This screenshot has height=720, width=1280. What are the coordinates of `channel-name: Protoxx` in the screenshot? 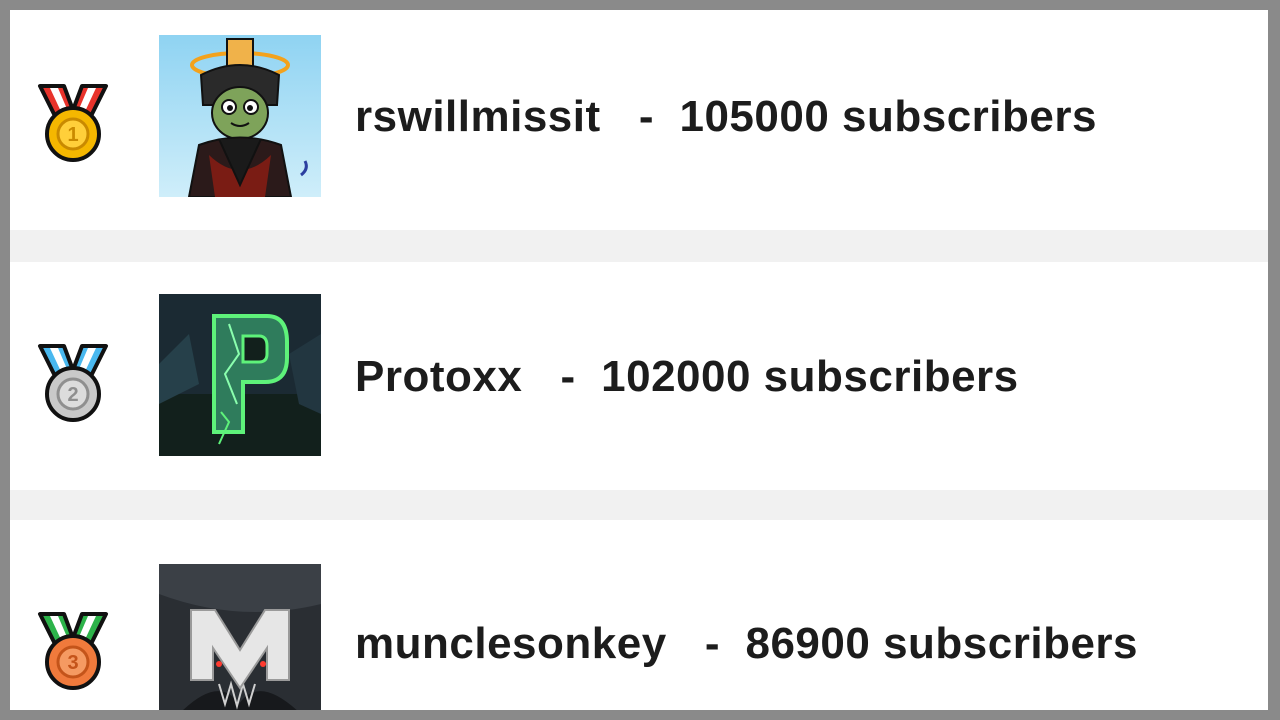 It's located at (438, 376).